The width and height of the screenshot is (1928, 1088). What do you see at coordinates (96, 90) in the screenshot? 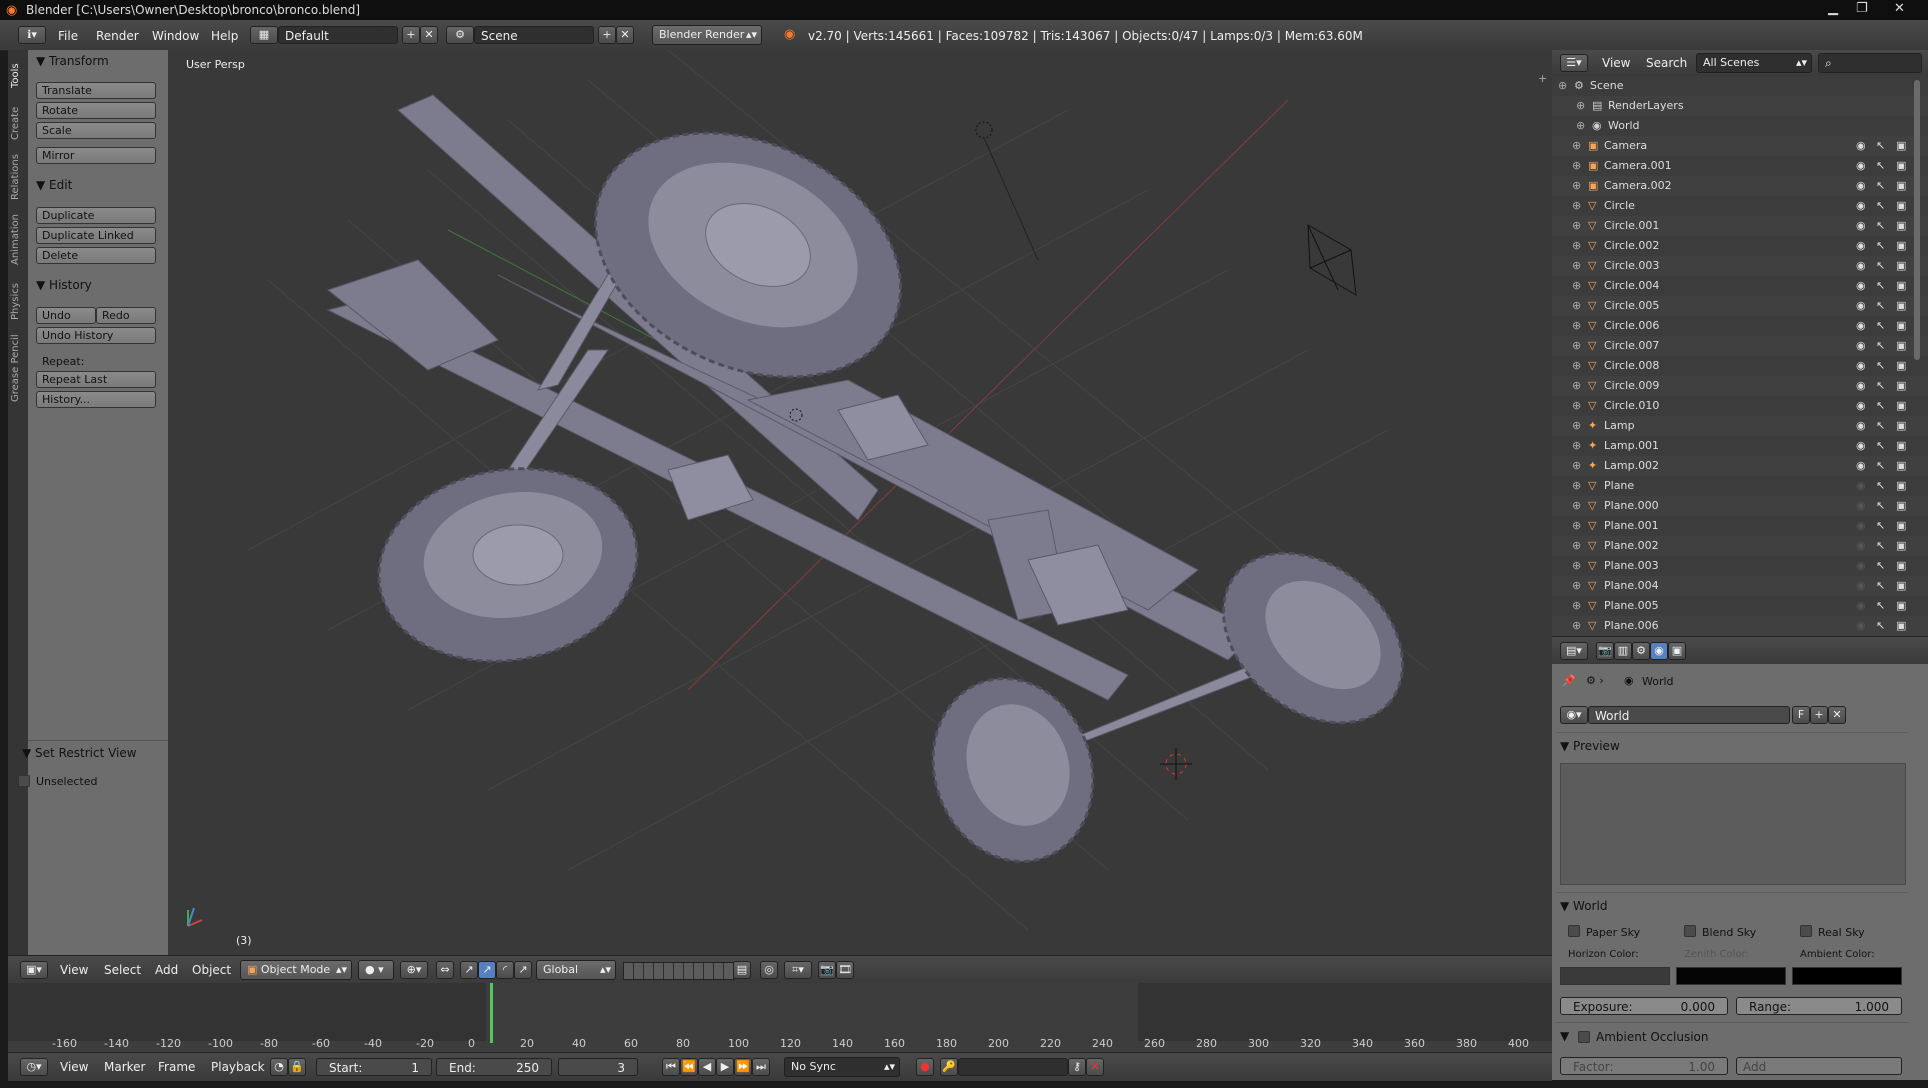
I see `translate-button: Translate` at bounding box center [96, 90].